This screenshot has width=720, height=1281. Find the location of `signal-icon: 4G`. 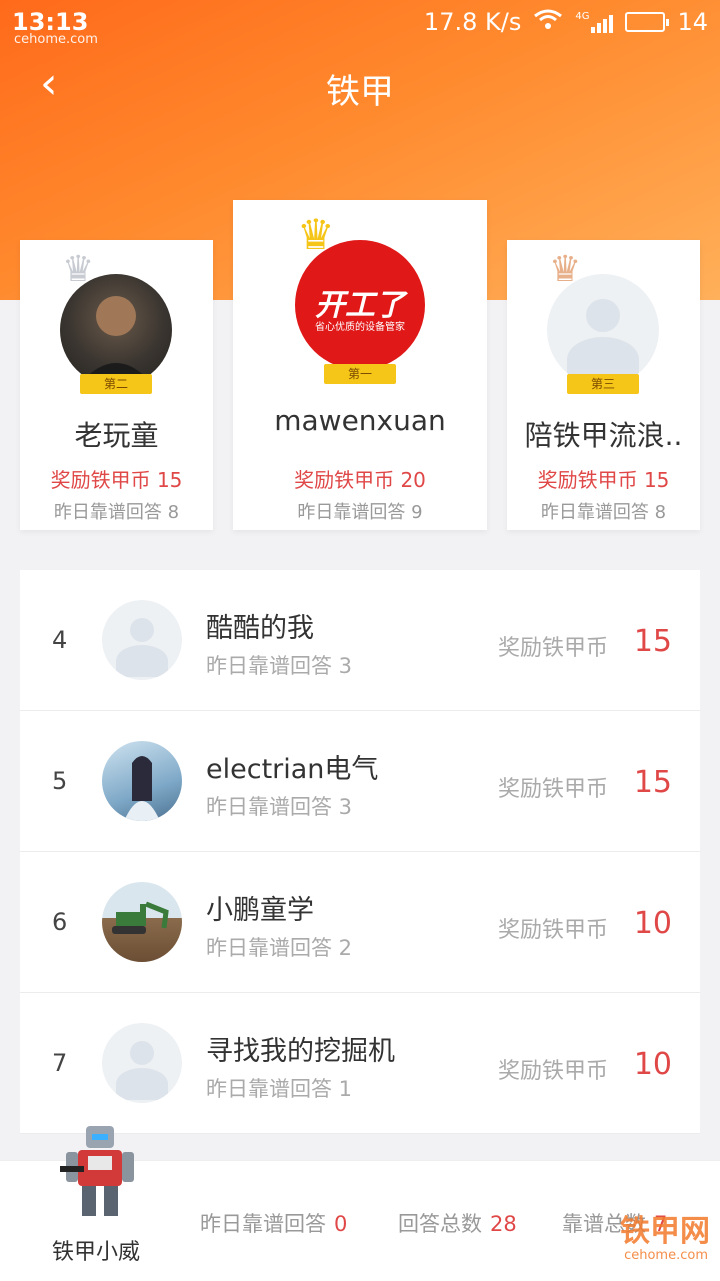

signal-icon: 4G is located at coordinates (594, 22).